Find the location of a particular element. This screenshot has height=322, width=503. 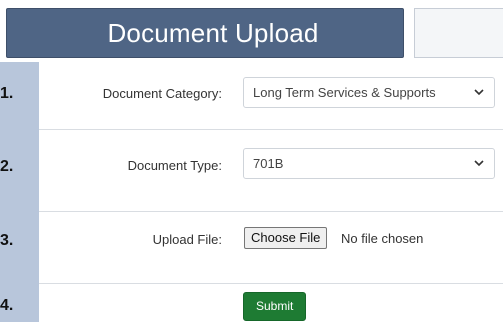

document-type-value: 701B is located at coordinates (268, 163).